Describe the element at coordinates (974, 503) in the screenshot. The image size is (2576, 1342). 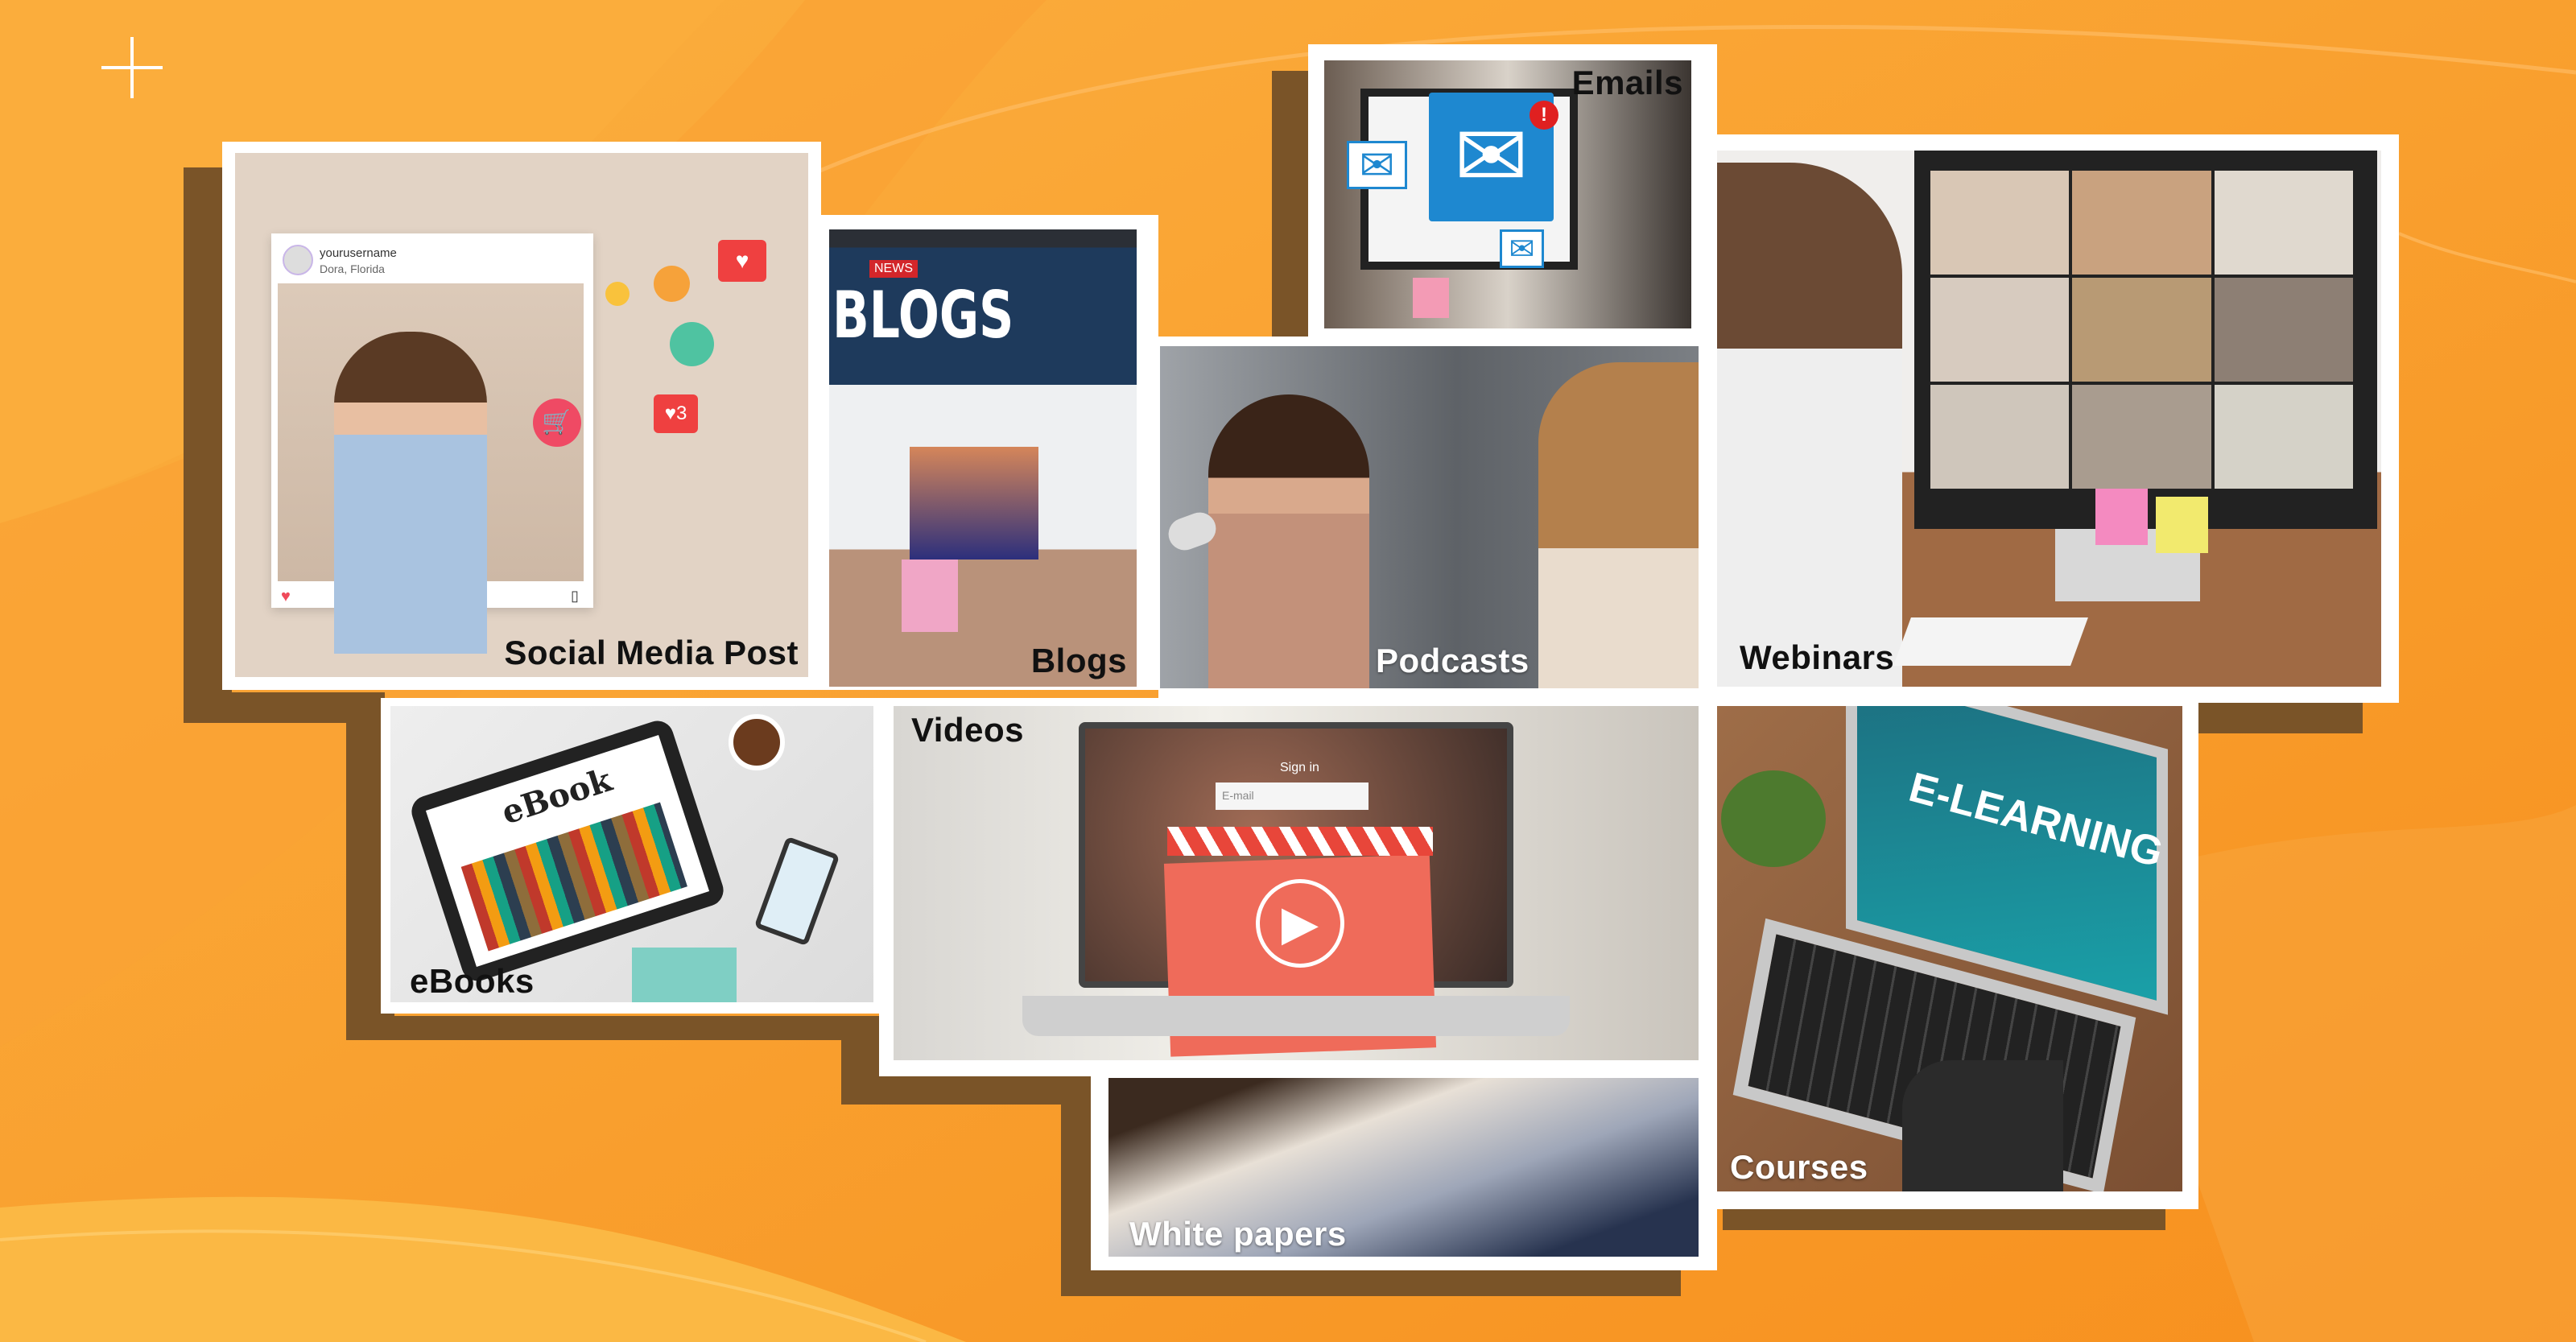
I see `video-player` at that location.